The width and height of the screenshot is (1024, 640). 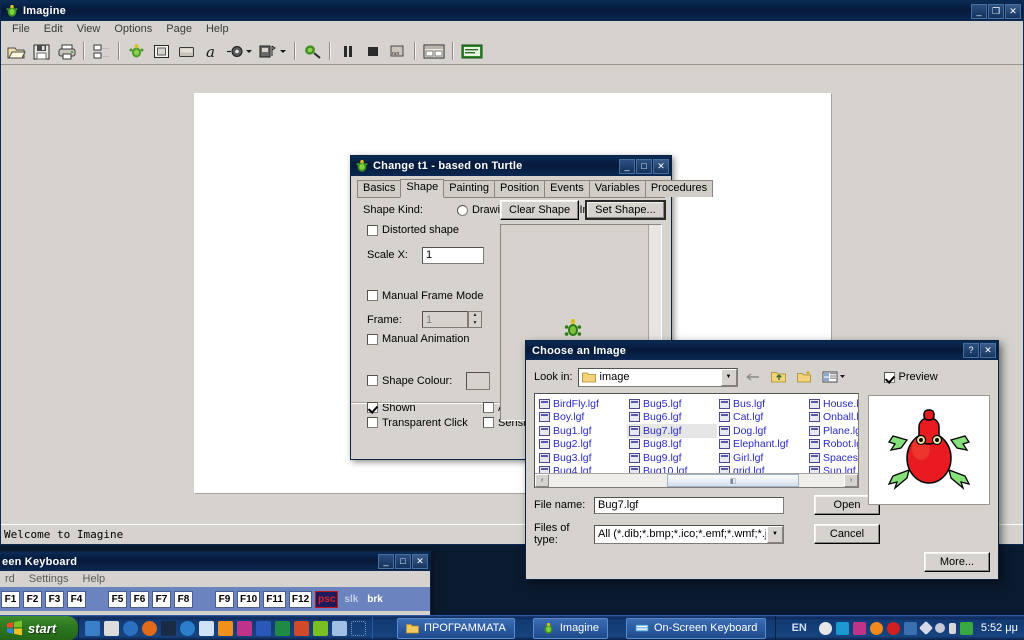 What do you see at coordinates (418, 339) in the screenshot?
I see `checkbox-manual-animation: Manual Animation` at bounding box center [418, 339].